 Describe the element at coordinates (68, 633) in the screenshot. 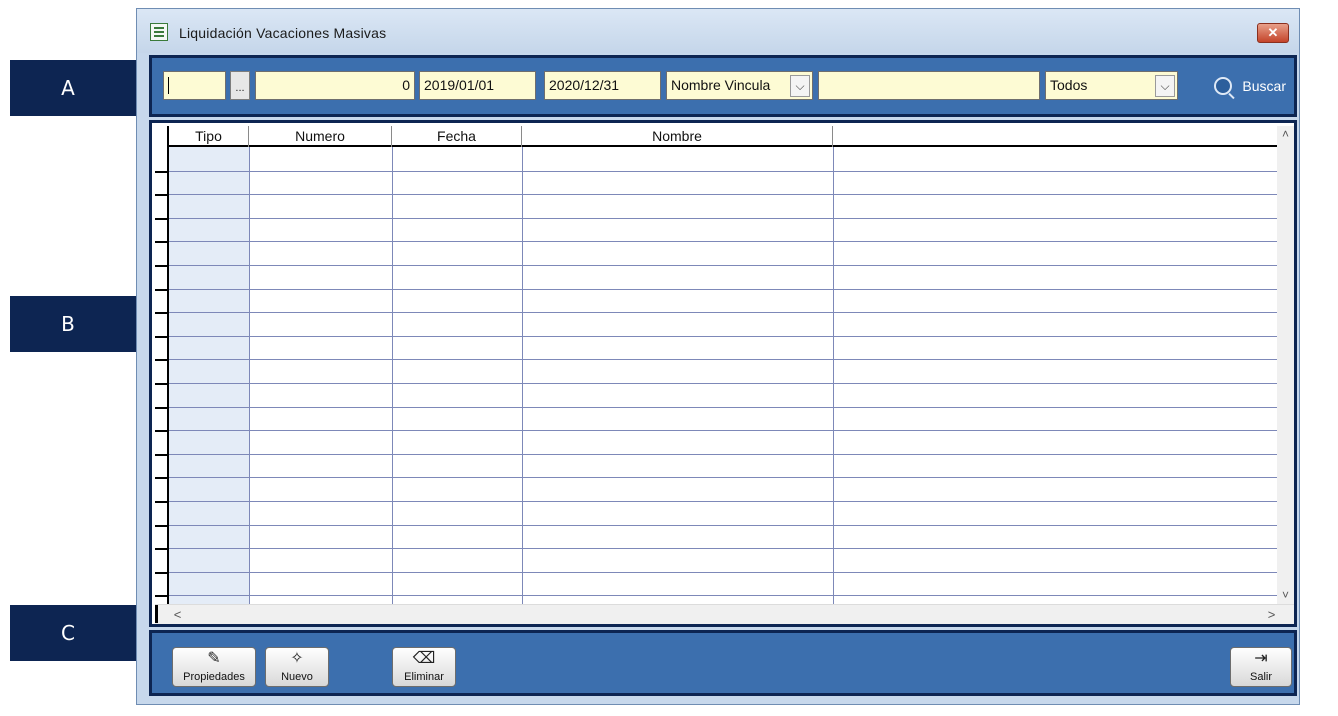

I see `callout-c-label: C` at that location.